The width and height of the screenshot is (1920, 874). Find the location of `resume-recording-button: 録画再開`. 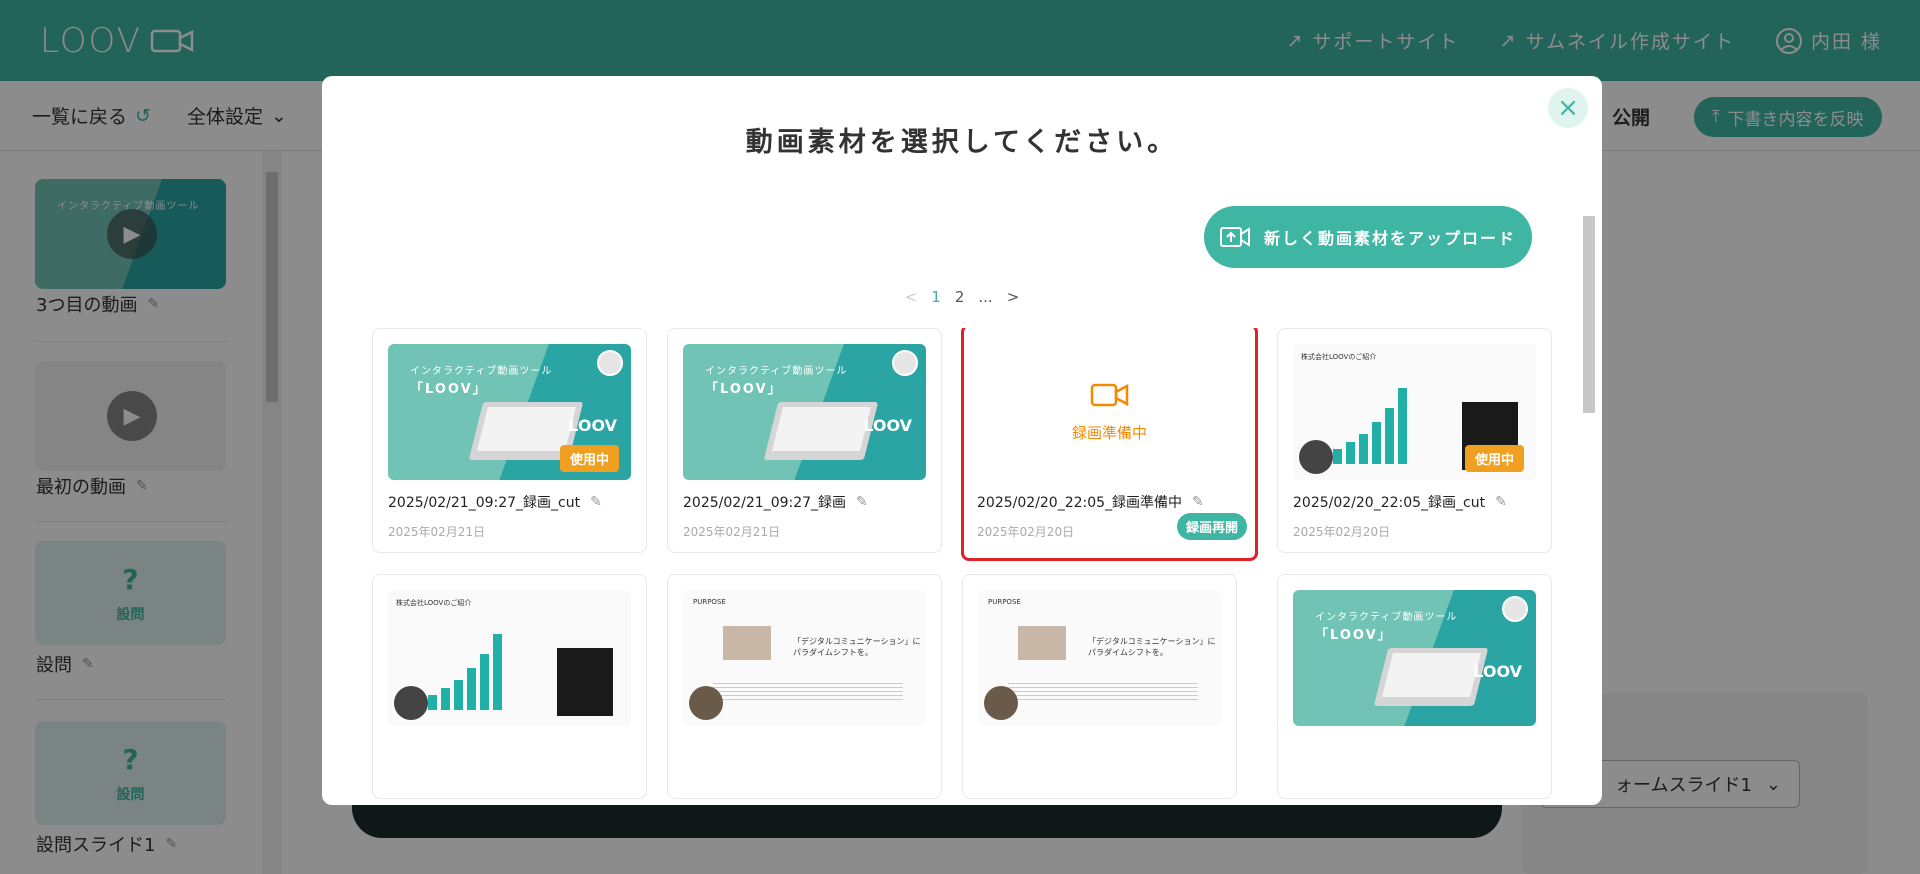

resume-recording-button: 録画再開 is located at coordinates (1211, 526).